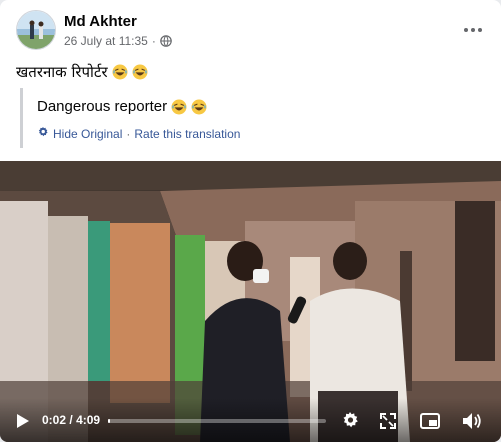 Image resolution: width=501 pixels, height=442 pixels. Describe the element at coordinates (217, 421) in the screenshot. I see `progress-bar` at that location.